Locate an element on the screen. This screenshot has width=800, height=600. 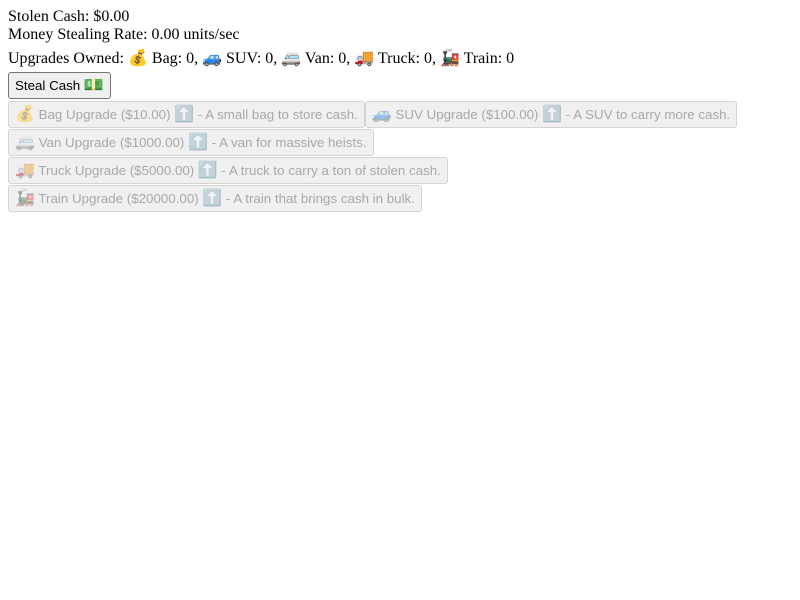
upgrade-name: Train Upgrade ($20000.00) is located at coordinates (118, 198).